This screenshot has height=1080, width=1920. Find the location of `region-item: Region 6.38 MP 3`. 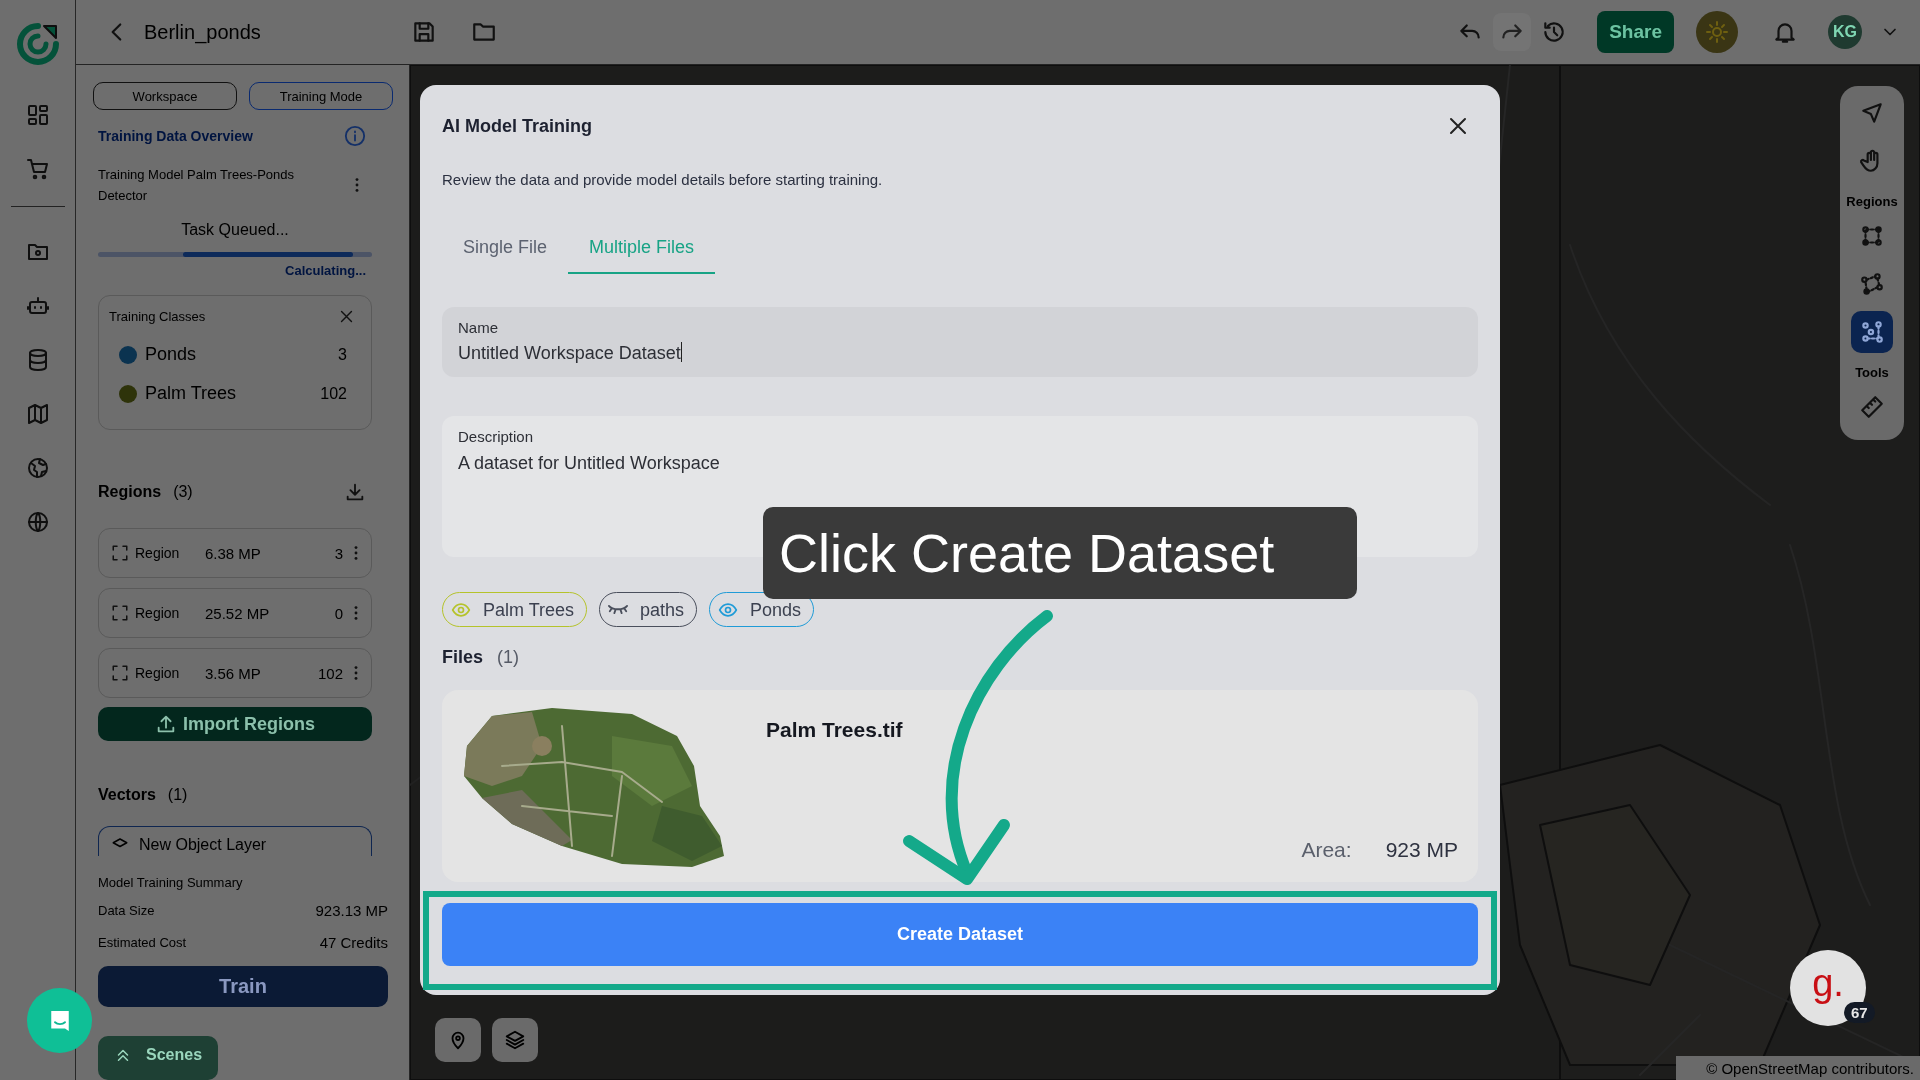

region-item: Region 6.38 MP 3 is located at coordinates (235, 553).